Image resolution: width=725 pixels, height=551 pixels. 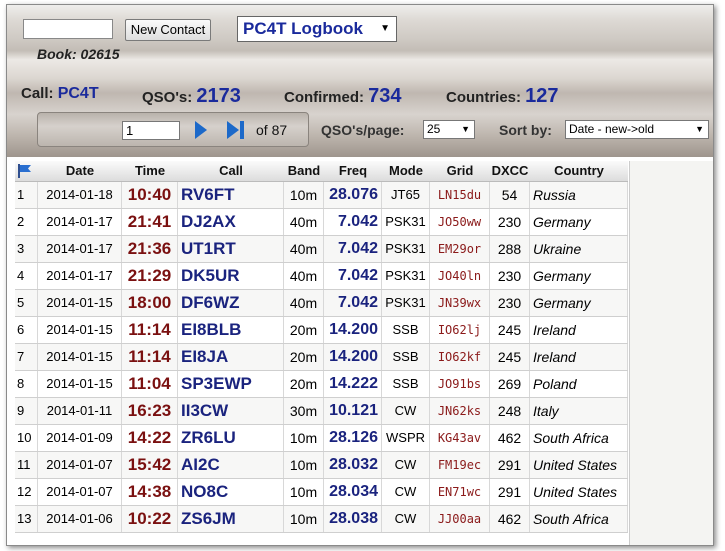 I want to click on row-number: 11, so click(x=26, y=465).